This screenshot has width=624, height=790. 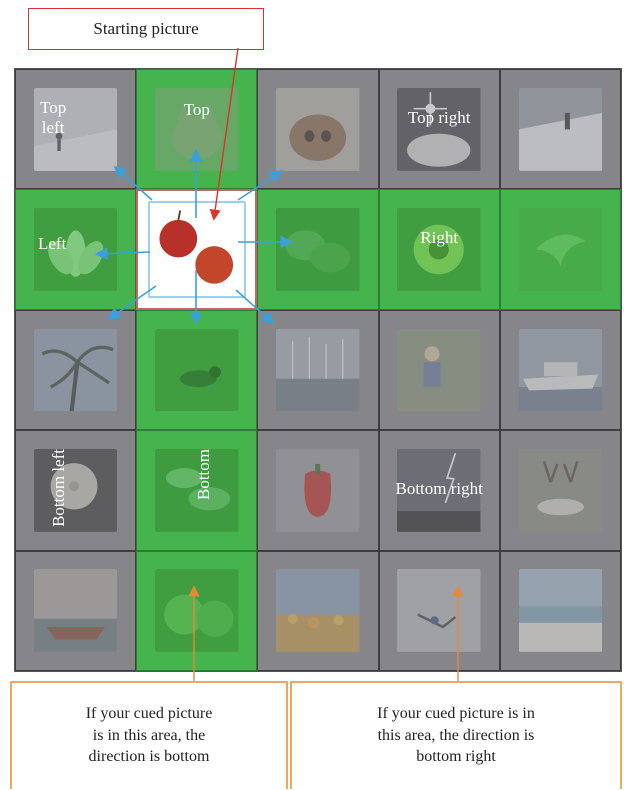 I want to click on grid-cell-skier: Top left, so click(x=76, y=129).